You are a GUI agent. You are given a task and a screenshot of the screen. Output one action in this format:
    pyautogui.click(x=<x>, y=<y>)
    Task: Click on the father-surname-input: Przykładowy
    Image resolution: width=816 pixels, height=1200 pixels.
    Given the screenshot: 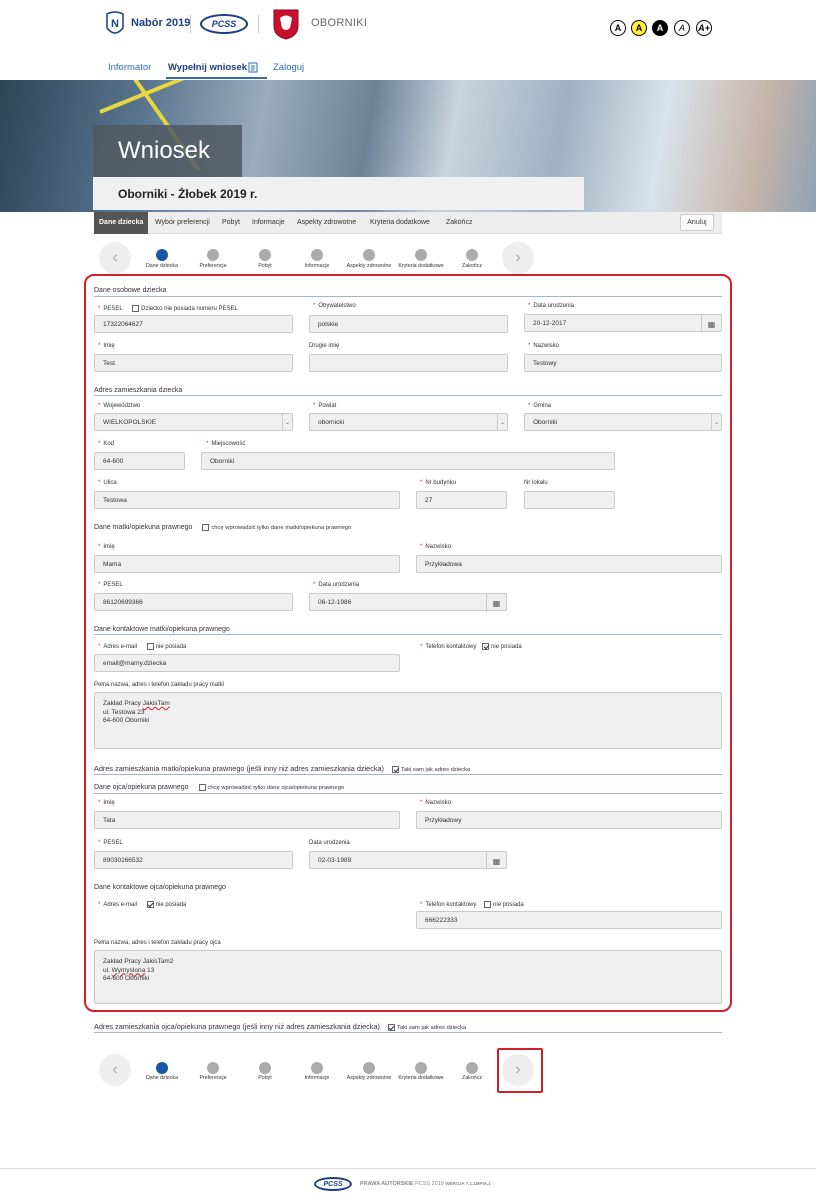 What is the action you would take?
    pyautogui.click(x=569, y=820)
    